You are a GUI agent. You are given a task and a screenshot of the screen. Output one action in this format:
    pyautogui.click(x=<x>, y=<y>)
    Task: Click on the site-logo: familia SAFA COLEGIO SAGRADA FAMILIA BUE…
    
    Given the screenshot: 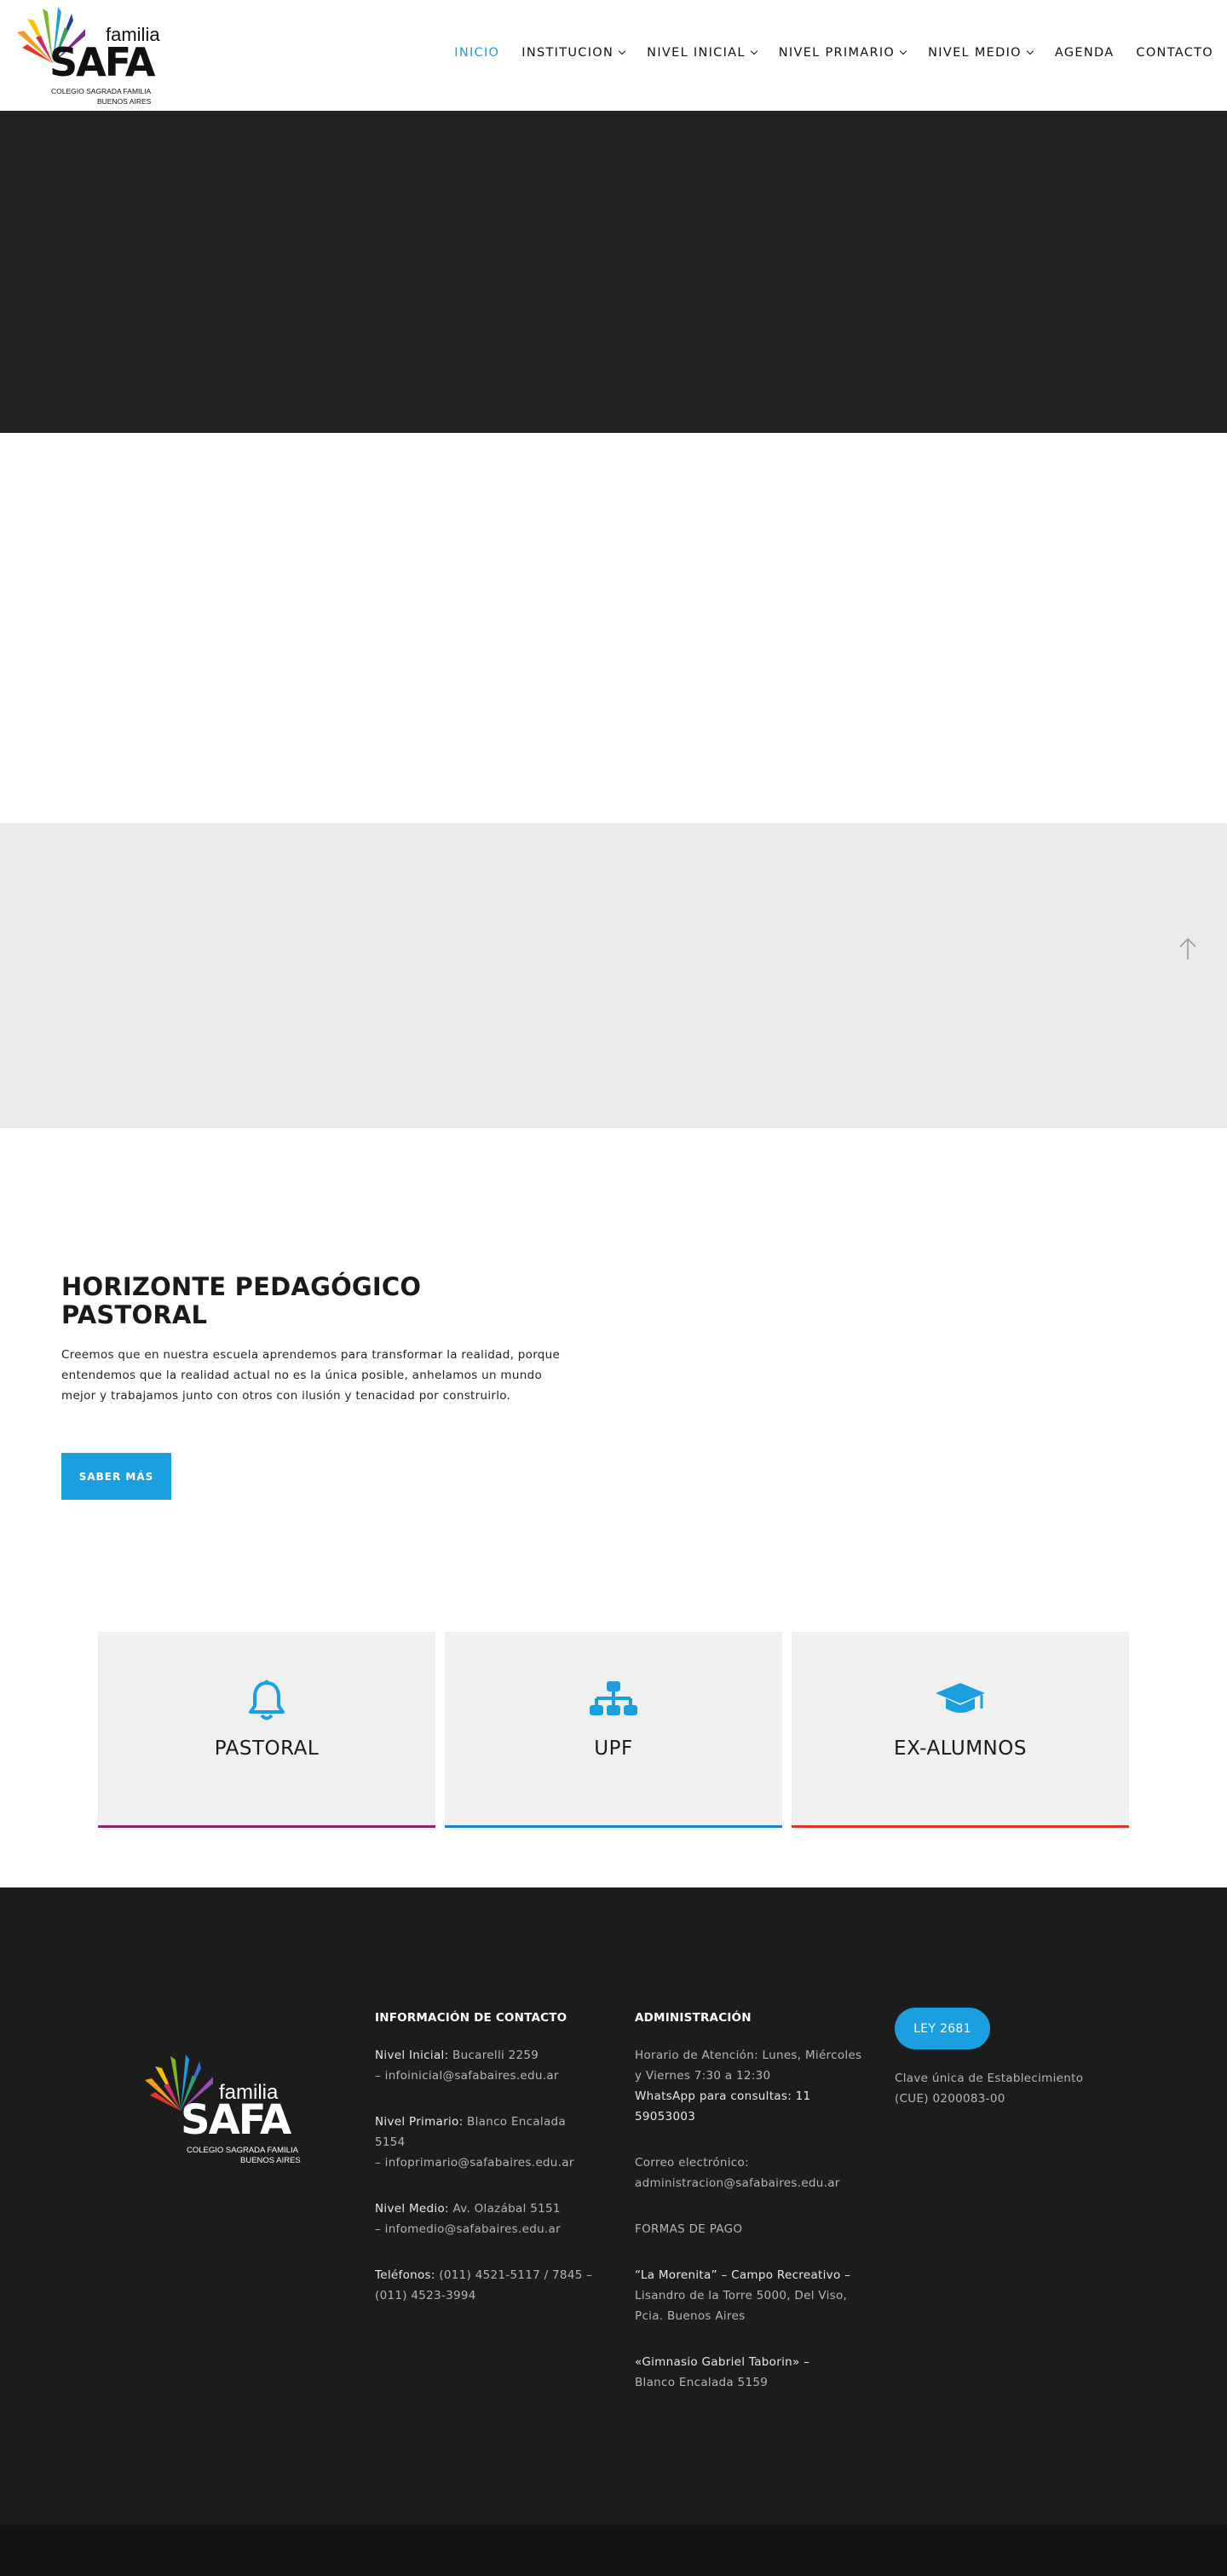 What is the action you would take?
    pyautogui.click(x=85, y=56)
    